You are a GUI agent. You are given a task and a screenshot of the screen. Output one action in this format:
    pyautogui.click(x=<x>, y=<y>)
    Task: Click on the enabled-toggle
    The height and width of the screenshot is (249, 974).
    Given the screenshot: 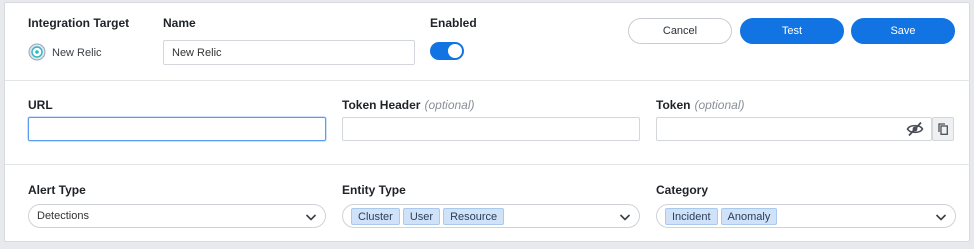 What is the action you would take?
    pyautogui.click(x=447, y=51)
    